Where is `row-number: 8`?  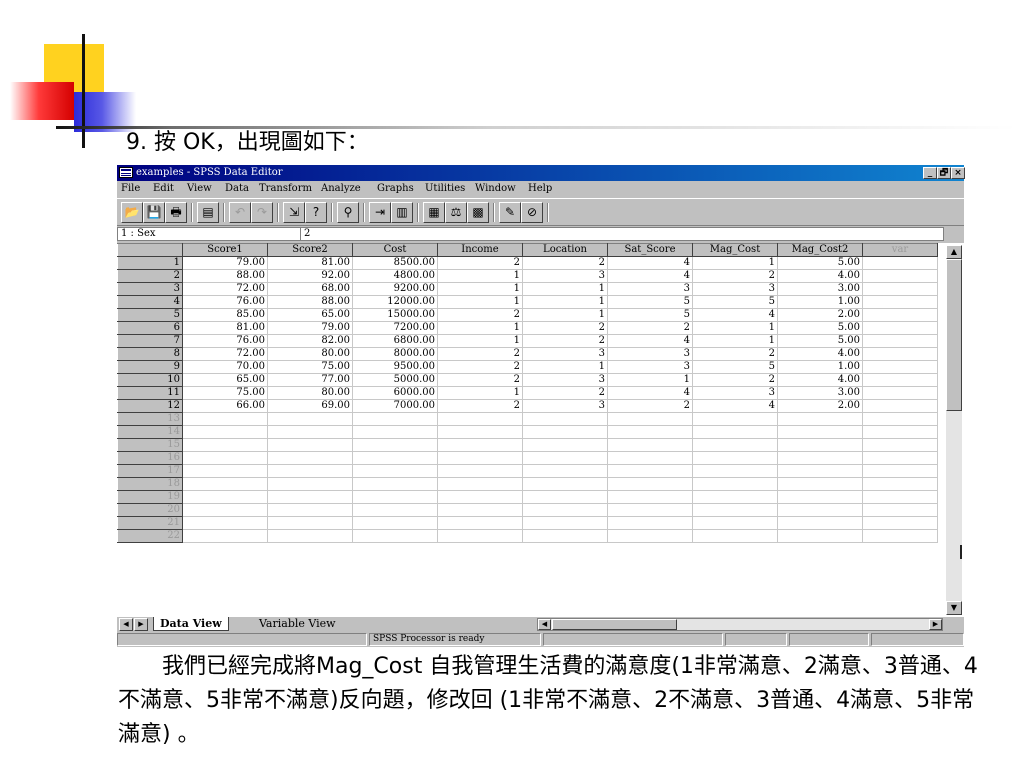
row-number: 8 is located at coordinates (150, 354).